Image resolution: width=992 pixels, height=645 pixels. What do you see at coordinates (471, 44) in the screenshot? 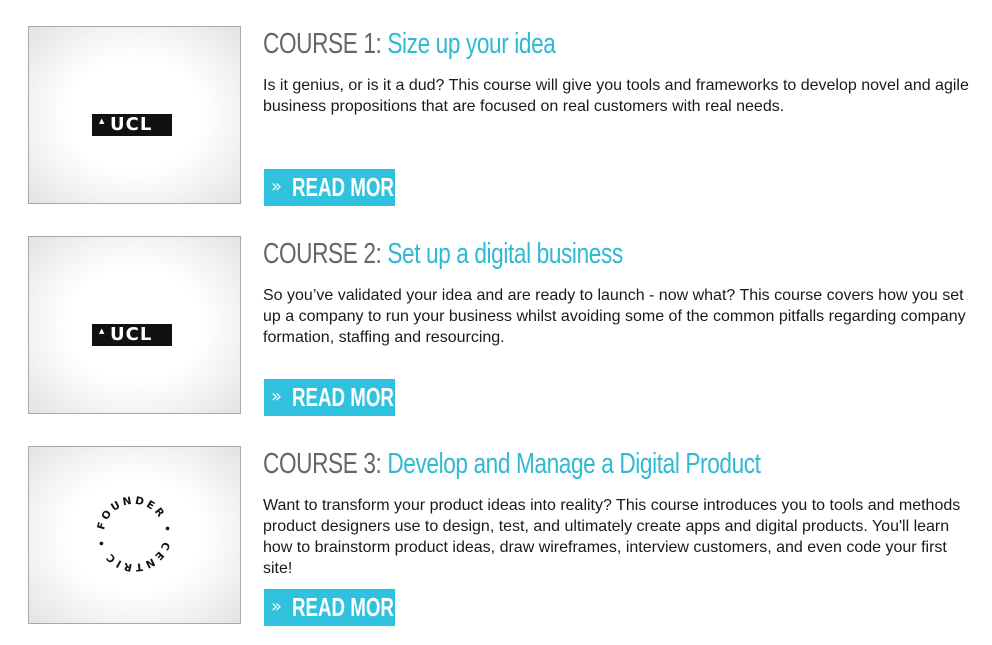
I see `course-title: Size up your idea` at bounding box center [471, 44].